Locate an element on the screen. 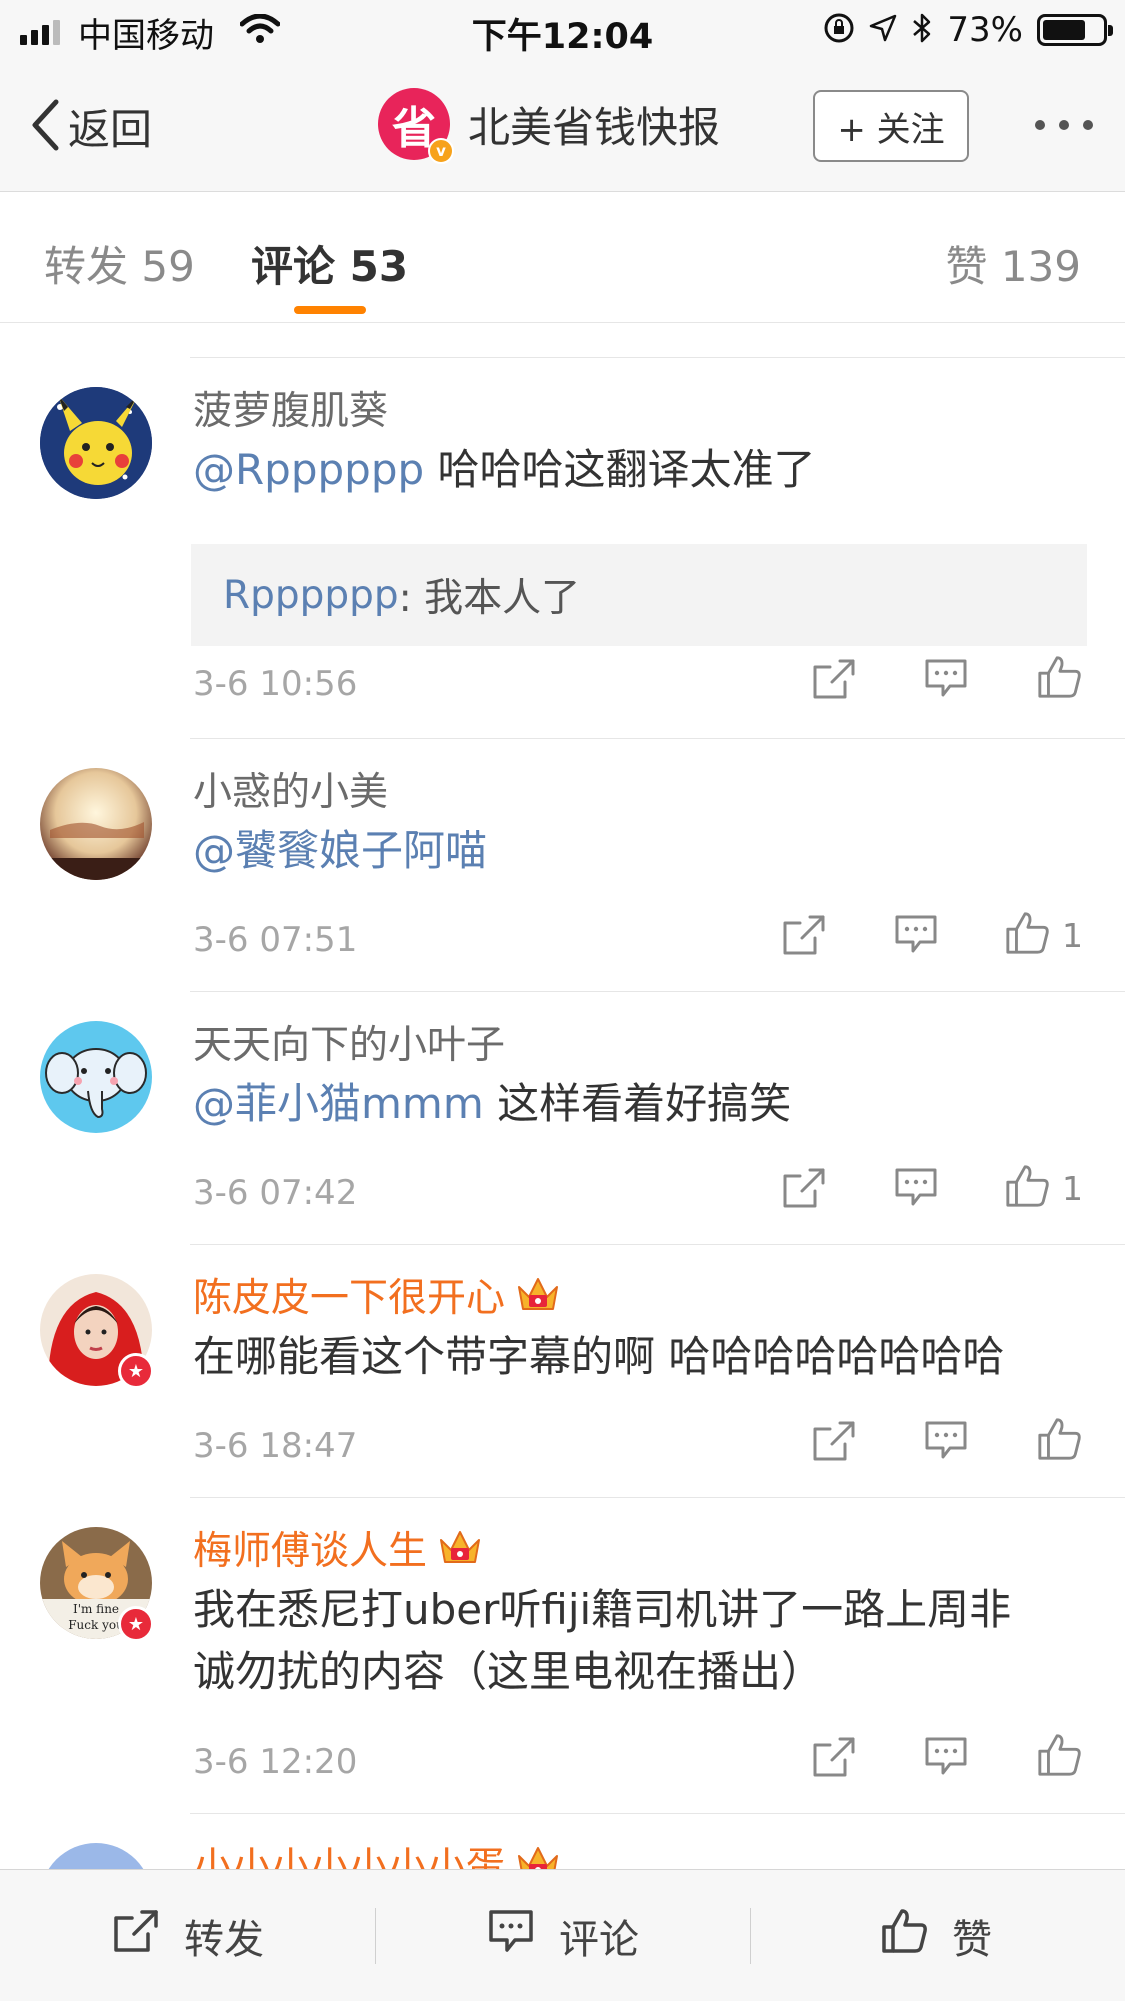 The image size is (1125, 2001). bluetooth-icon is located at coordinates (922, 30).